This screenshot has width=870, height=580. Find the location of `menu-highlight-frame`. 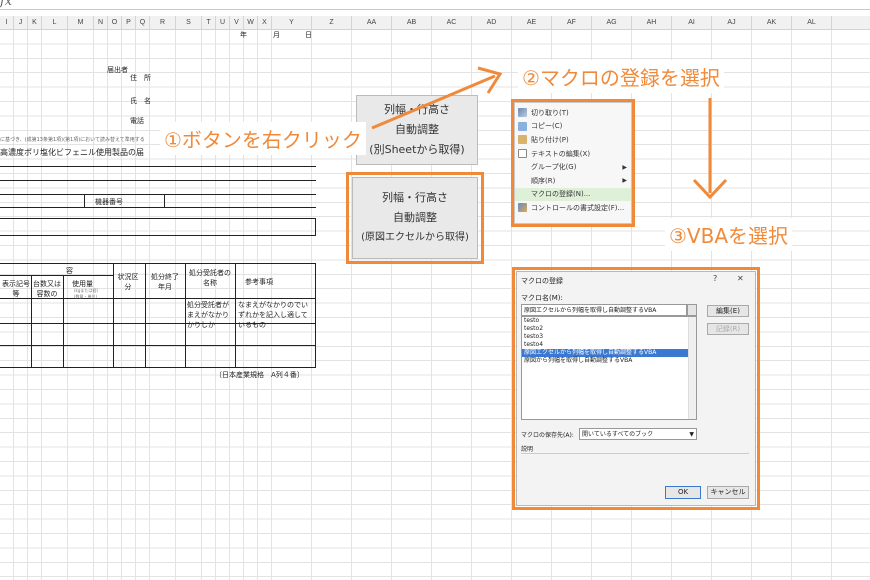

menu-highlight-frame is located at coordinates (573, 163).